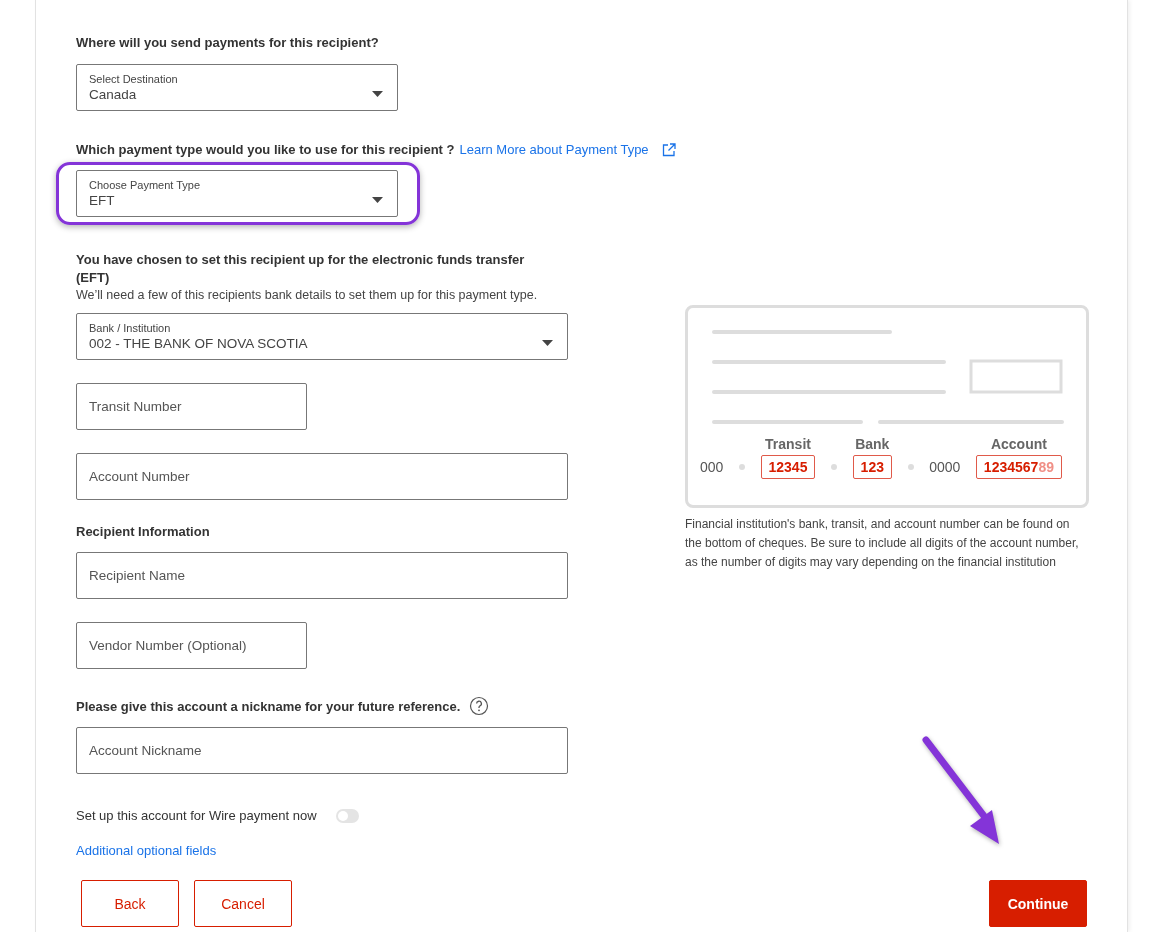 The width and height of the screenshot is (1149, 932). I want to click on question-text: Where will you send payments for this recipient?, so click(227, 42).